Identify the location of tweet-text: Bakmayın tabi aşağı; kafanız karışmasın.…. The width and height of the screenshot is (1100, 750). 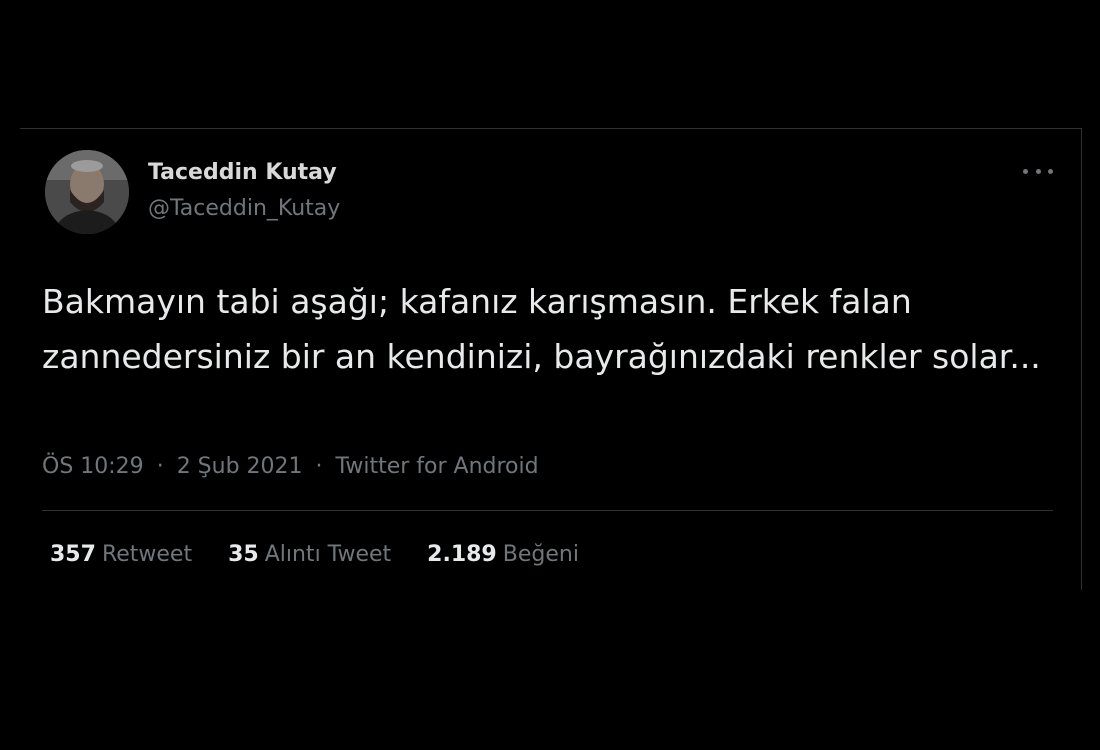
(541, 329).